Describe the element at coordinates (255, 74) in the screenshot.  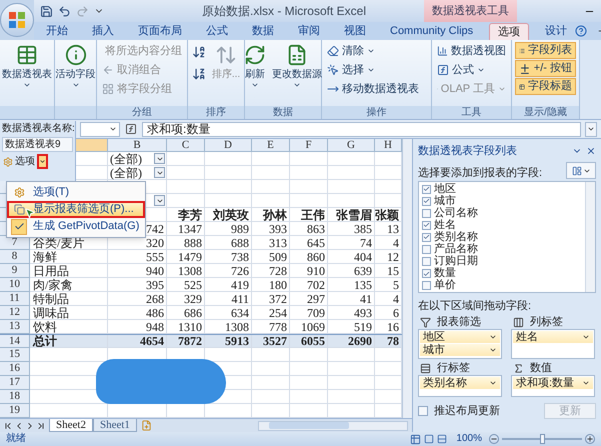
I see `ribbon-large-button: 刷新` at that location.